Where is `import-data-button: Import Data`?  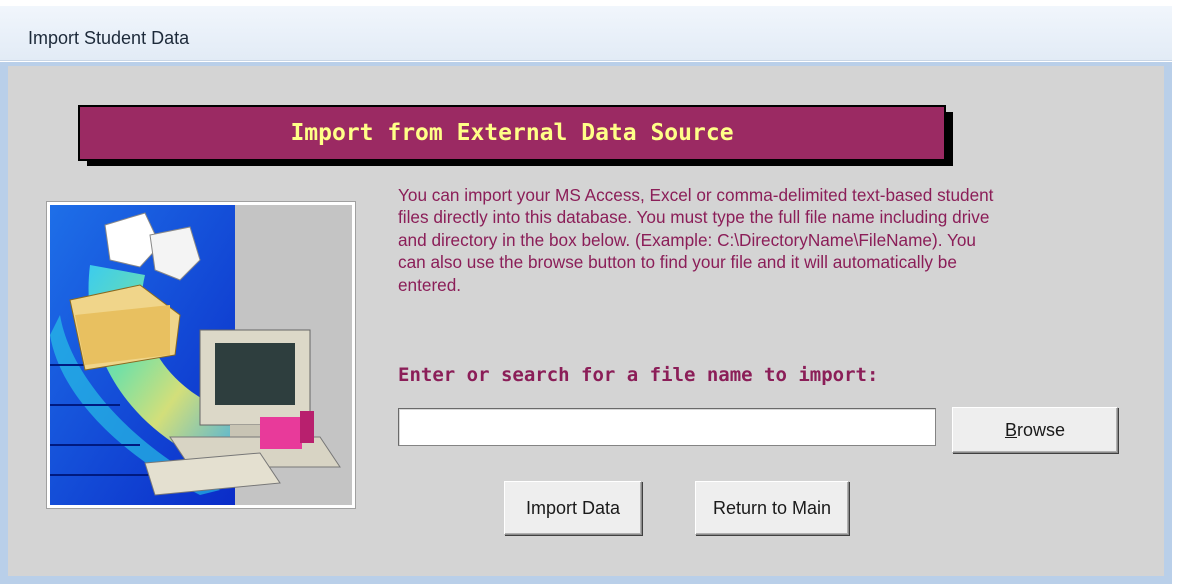 import-data-button: Import Data is located at coordinates (573, 508).